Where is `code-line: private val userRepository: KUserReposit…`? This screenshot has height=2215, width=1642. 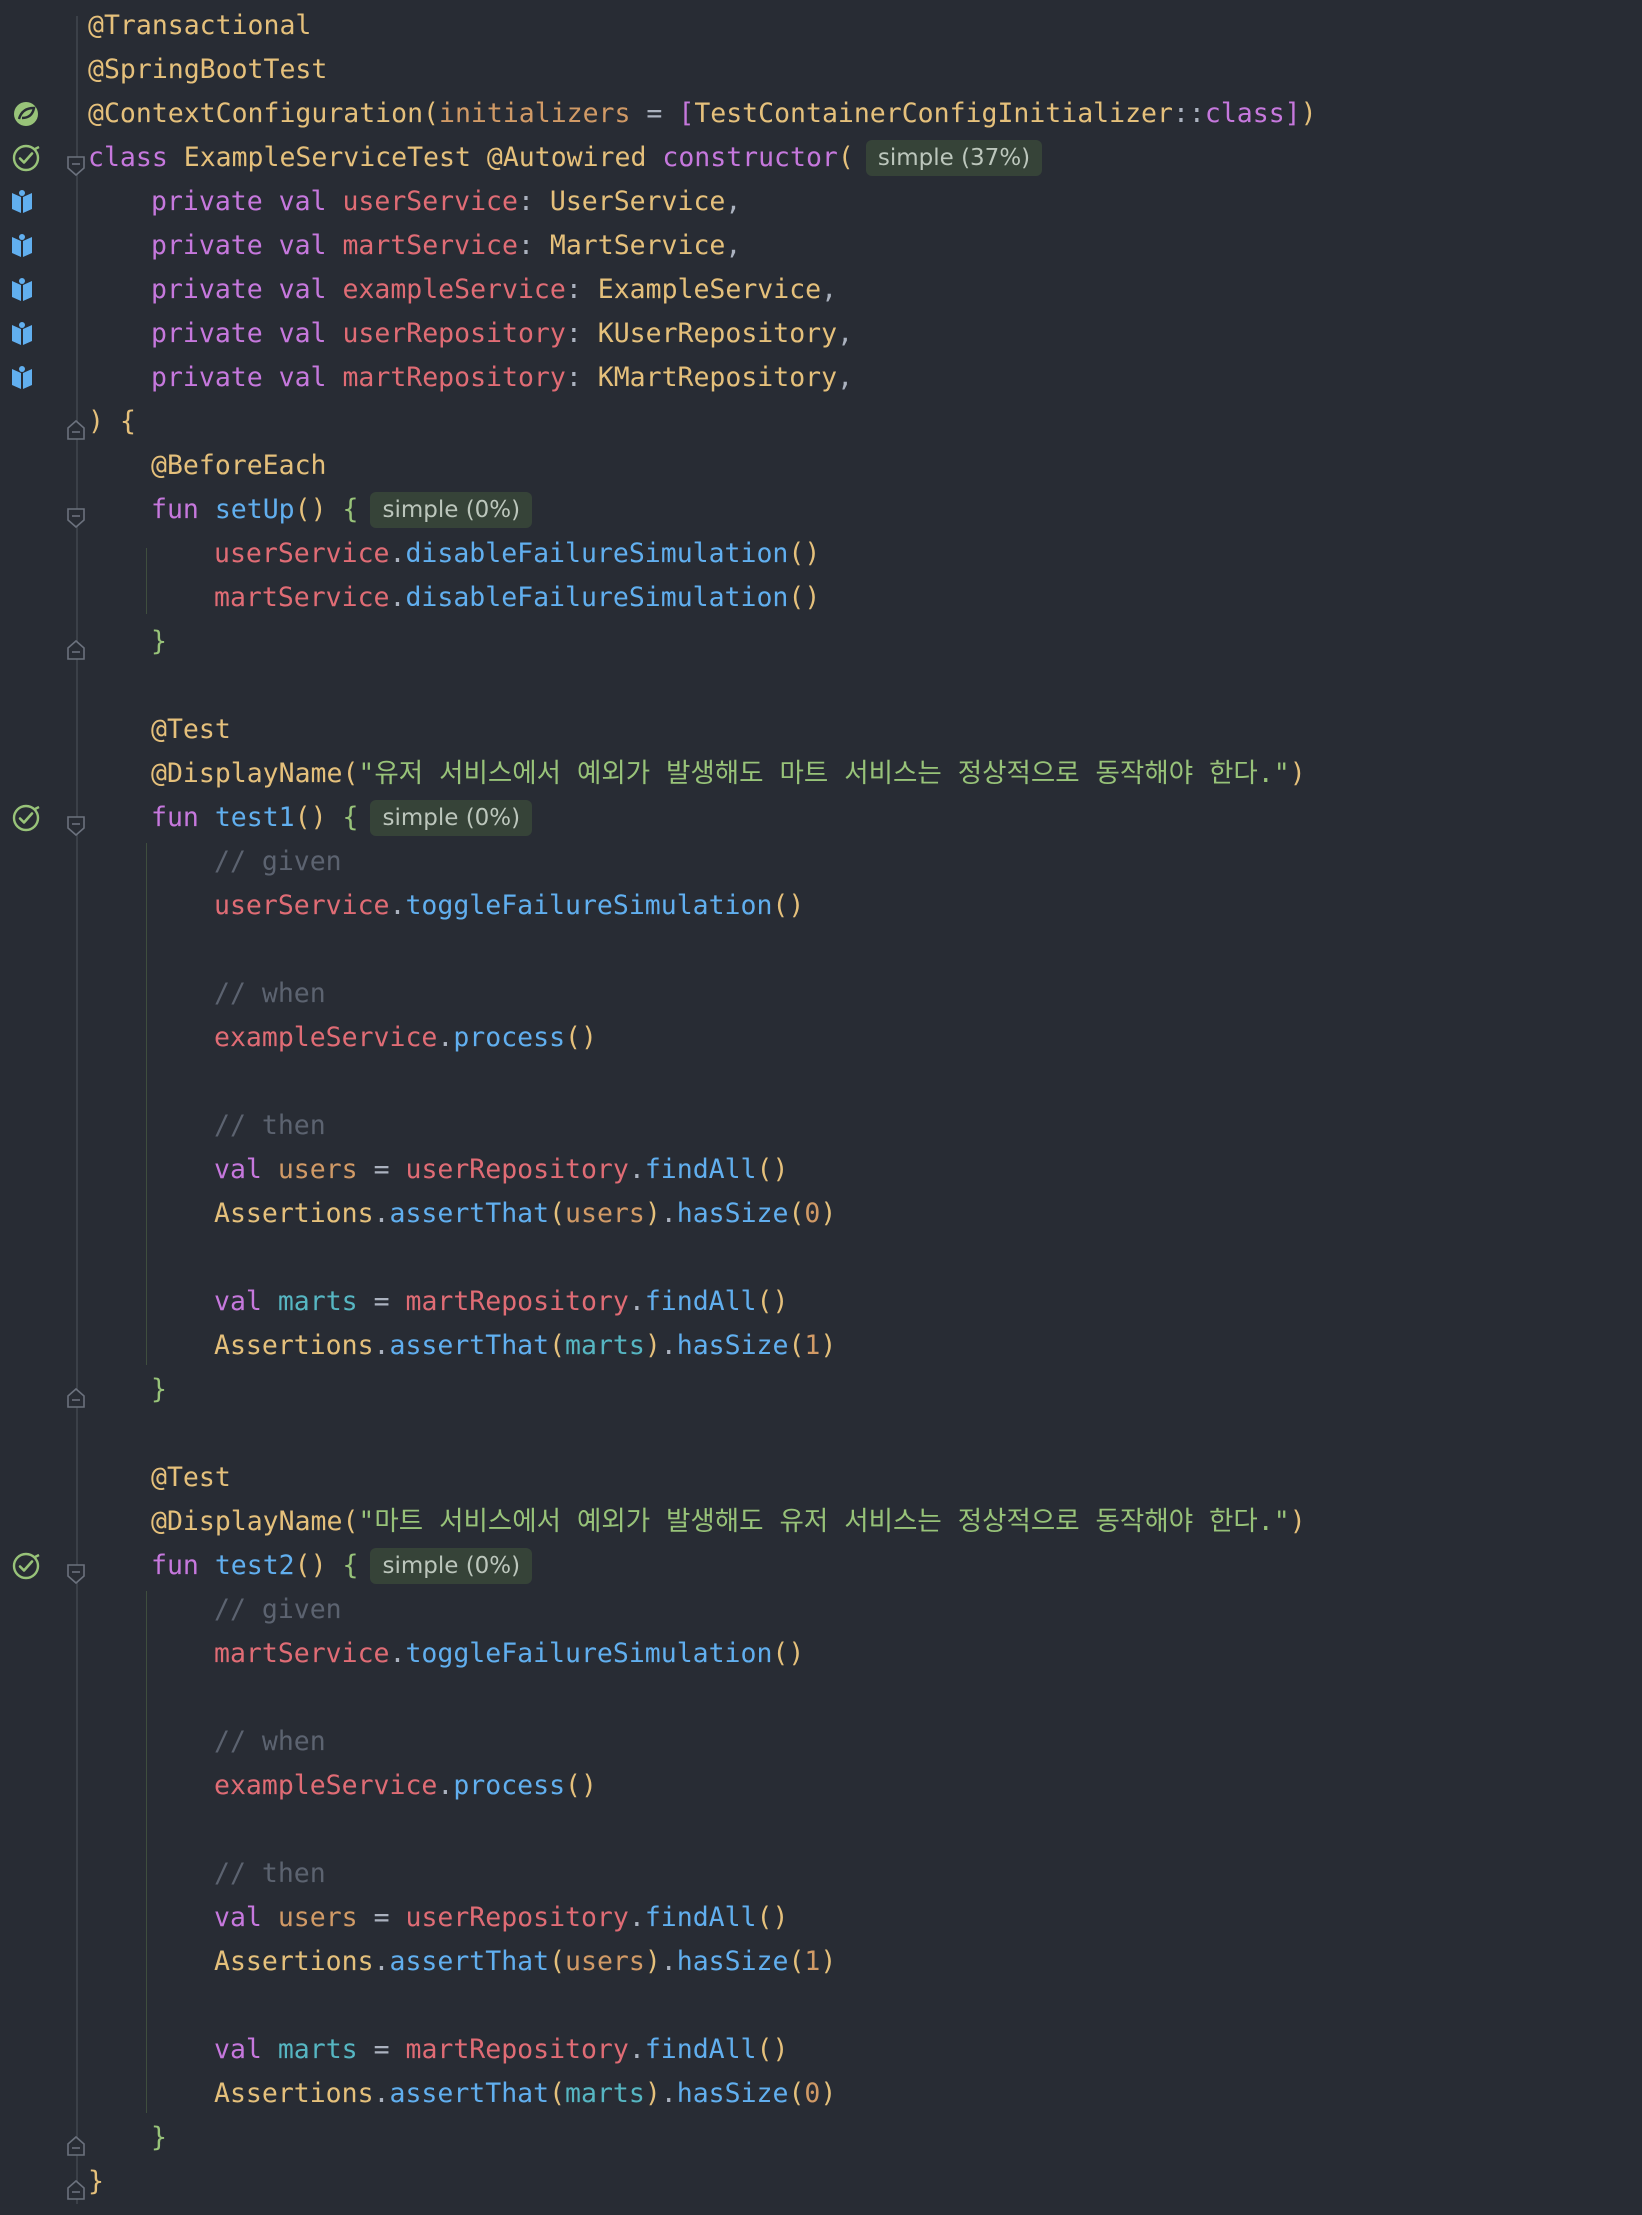 code-line: private val userRepository: KUserReposit… is located at coordinates (821, 334).